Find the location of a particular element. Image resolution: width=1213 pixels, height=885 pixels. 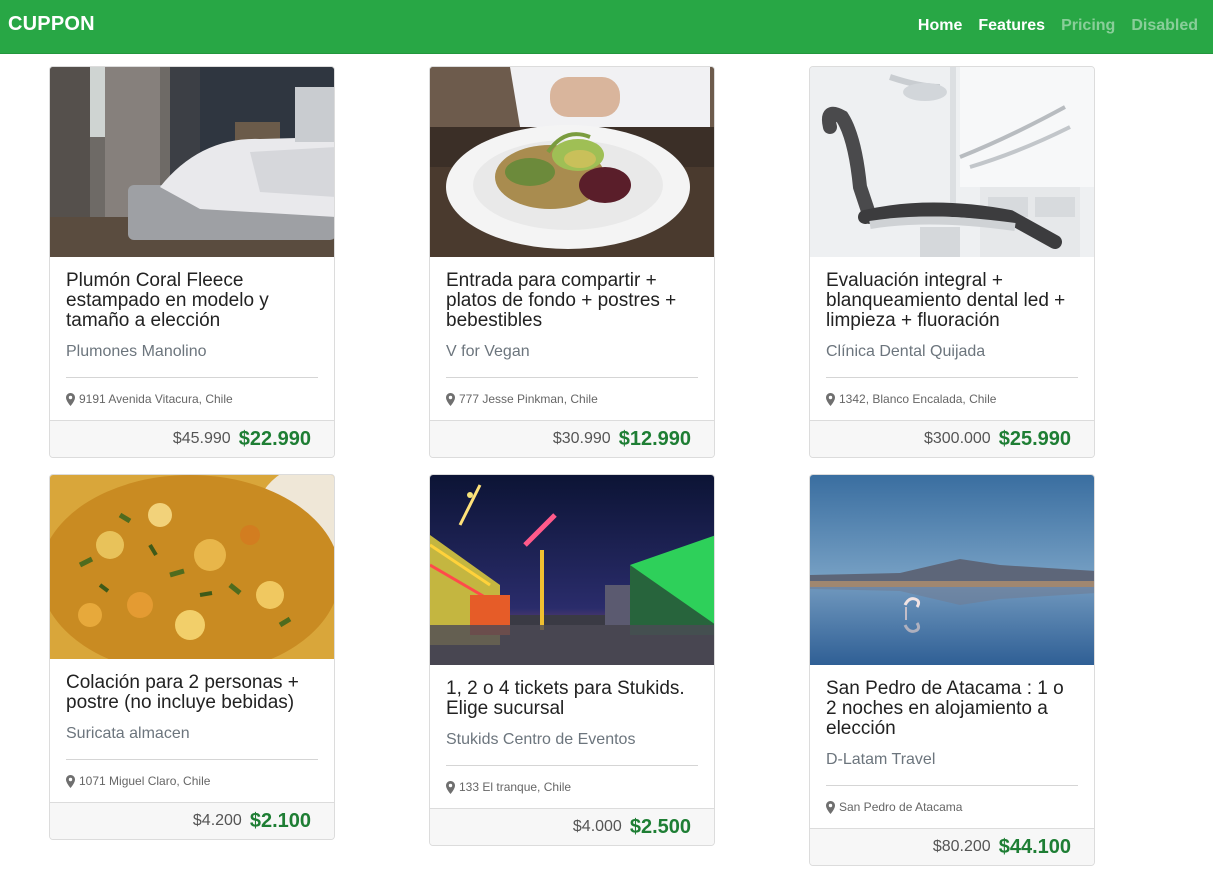

old-price: $45.990 is located at coordinates (201, 438).